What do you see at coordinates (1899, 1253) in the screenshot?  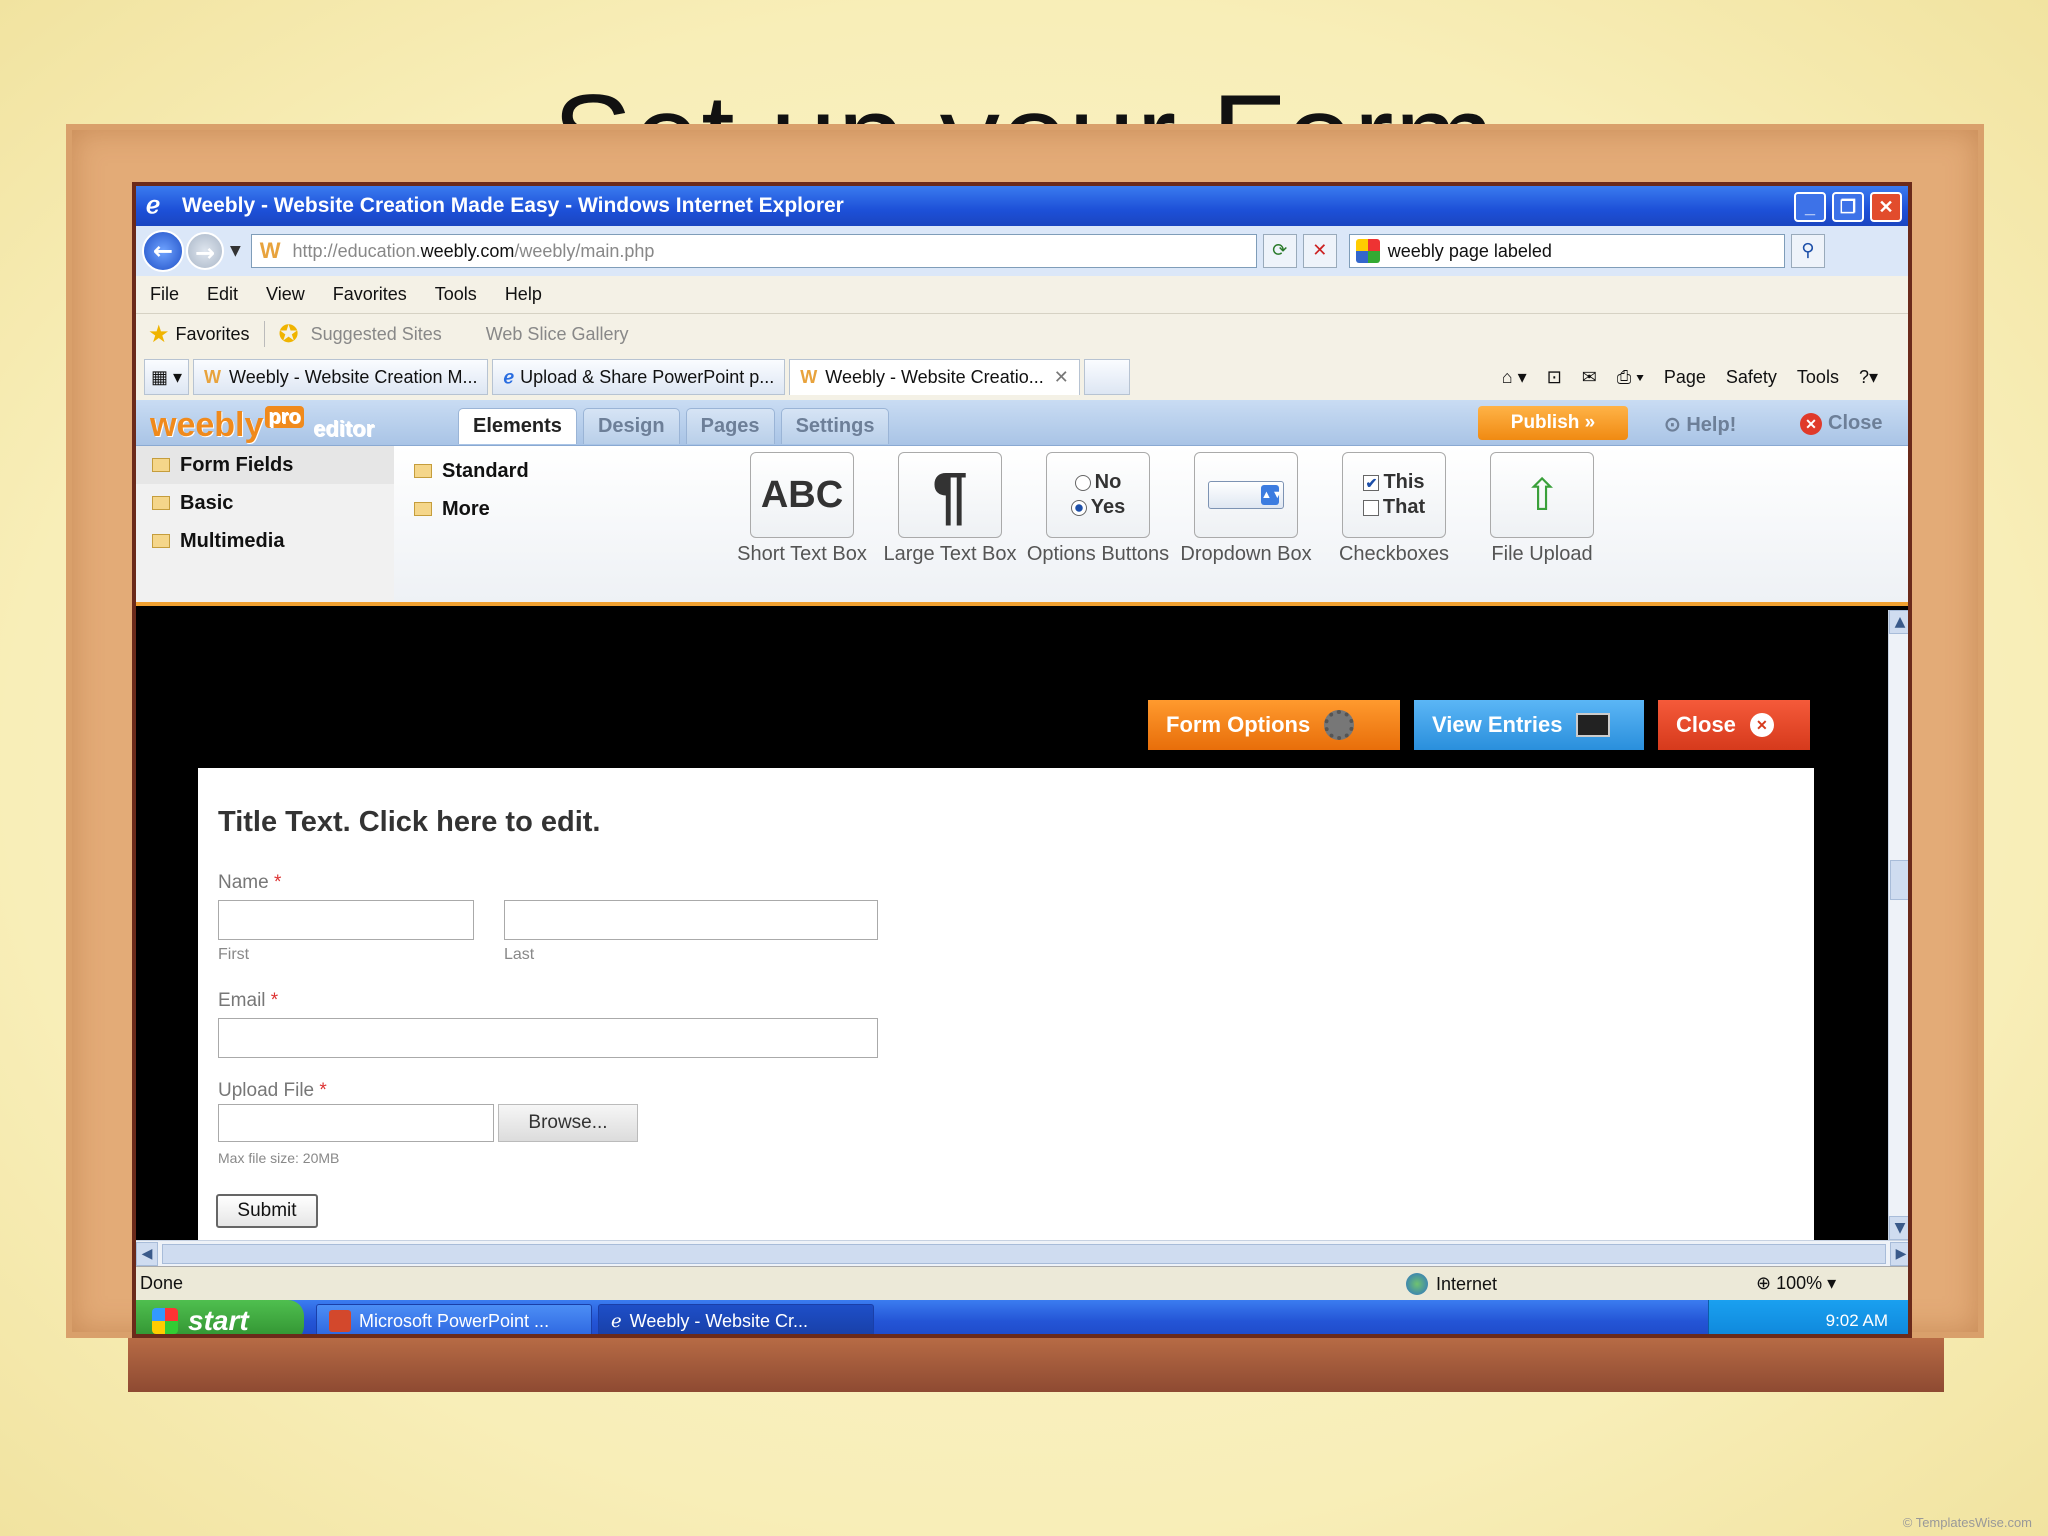 I see `scroll-right-icon: ▶` at bounding box center [1899, 1253].